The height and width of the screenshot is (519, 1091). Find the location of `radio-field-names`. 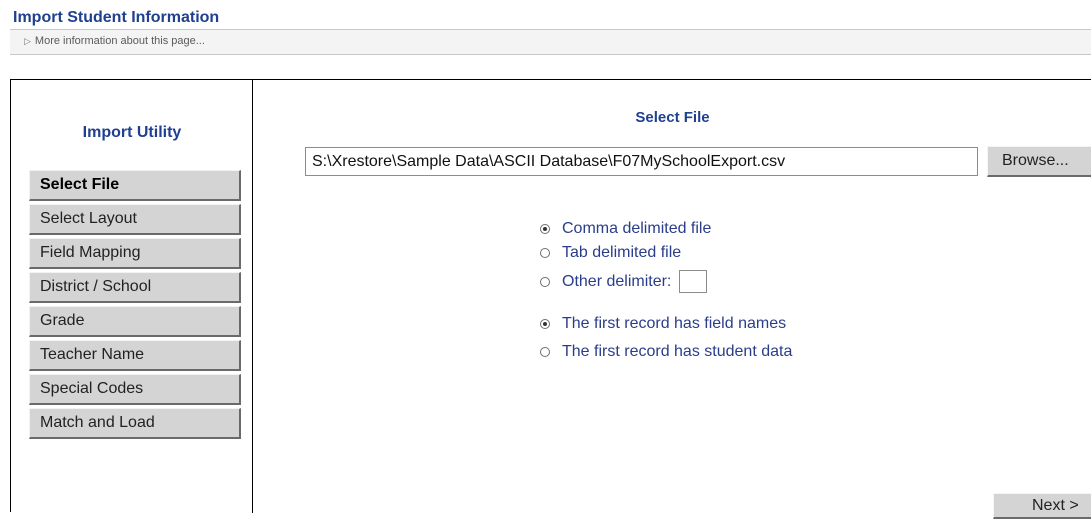

radio-field-names is located at coordinates (545, 324).